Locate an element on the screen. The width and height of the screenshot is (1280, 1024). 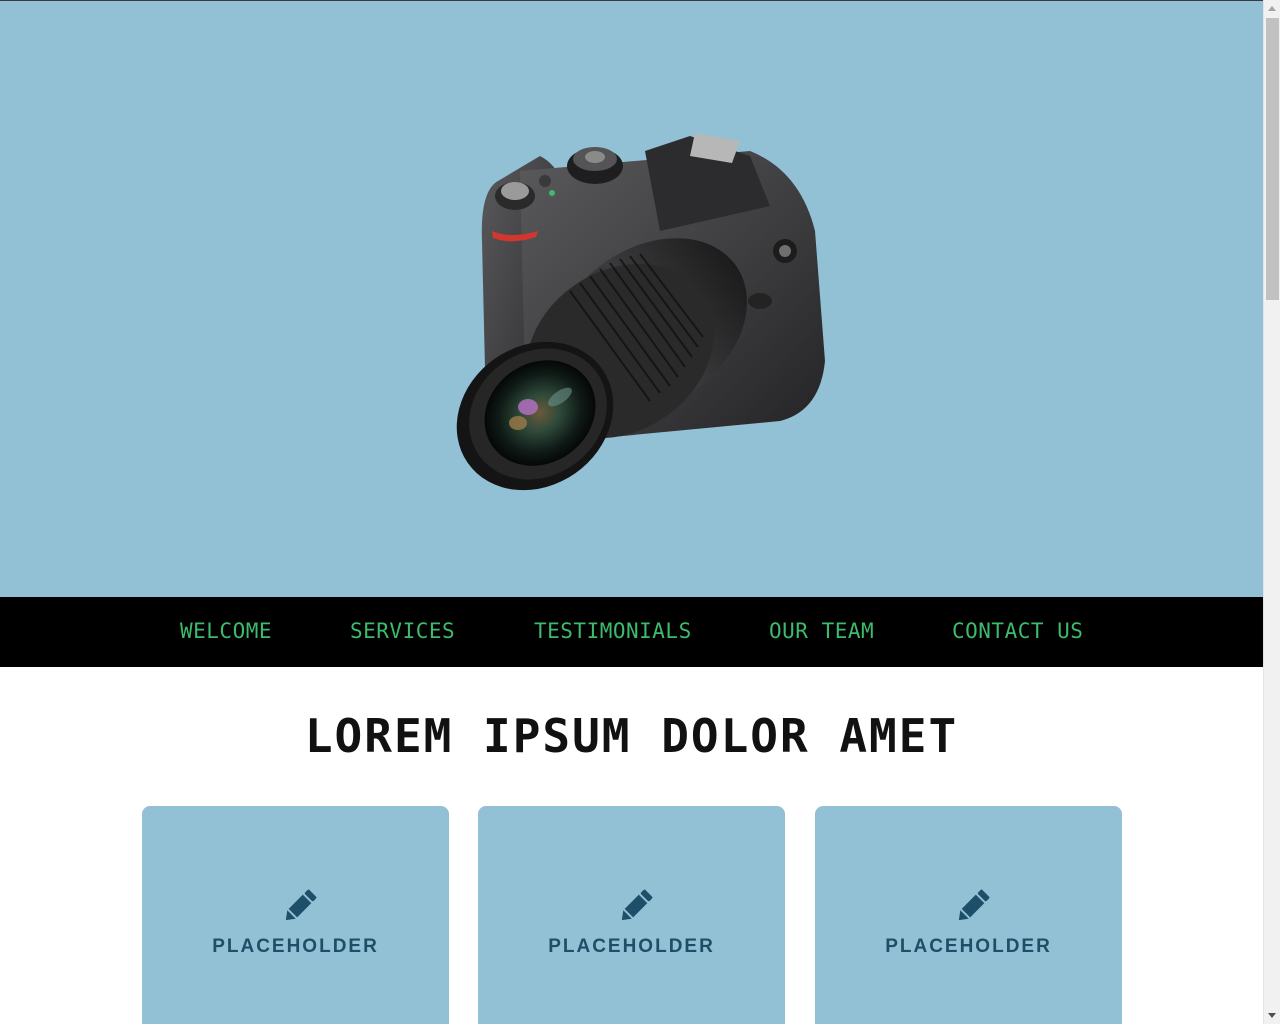
nav-item-testimonials: TESTIMONIALS is located at coordinates (613, 631).